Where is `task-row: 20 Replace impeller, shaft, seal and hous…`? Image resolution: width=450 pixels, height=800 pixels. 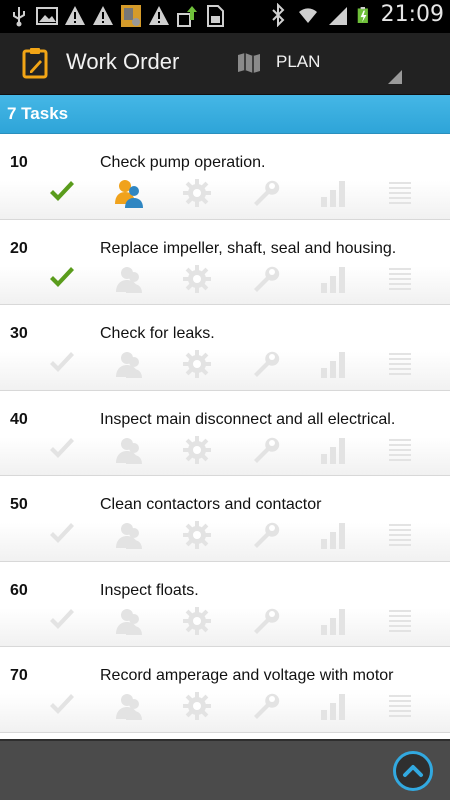
task-row: 20 Replace impeller, shaft, seal and hous… is located at coordinates (225, 262).